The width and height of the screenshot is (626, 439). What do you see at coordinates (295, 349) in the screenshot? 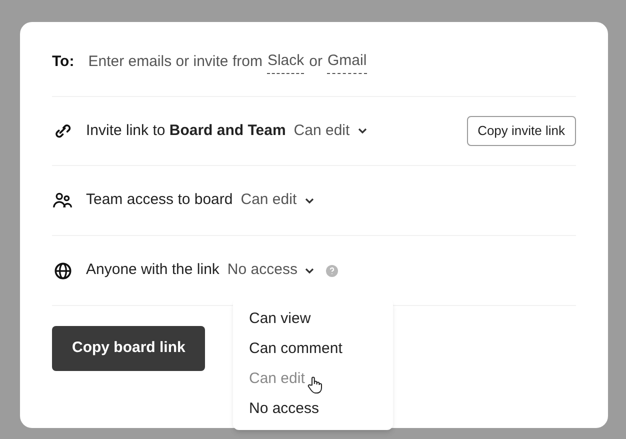
I see `menu-item: Can comment` at bounding box center [295, 349].